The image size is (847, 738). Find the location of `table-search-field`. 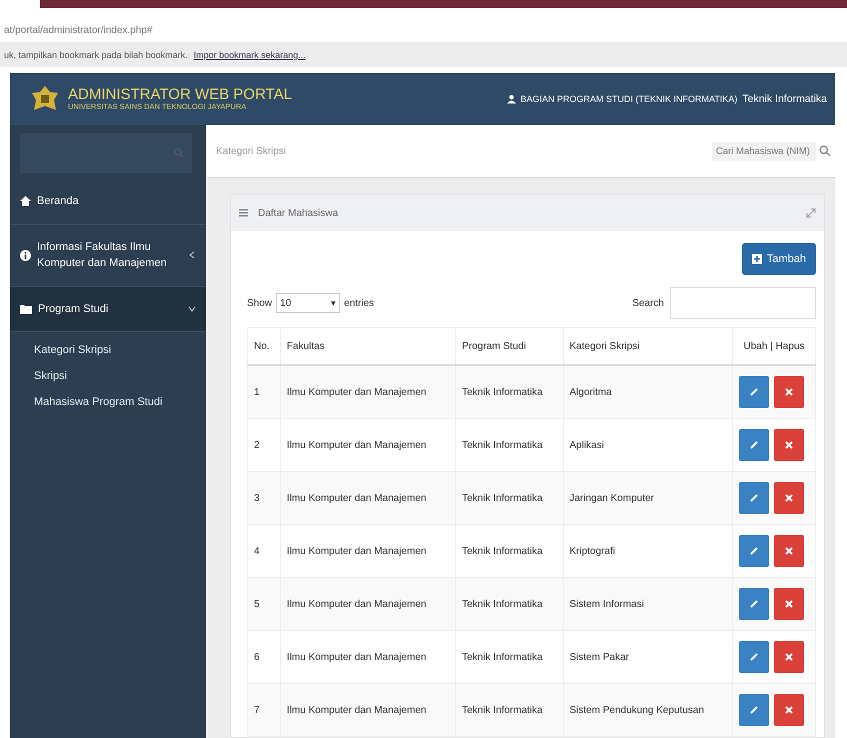

table-search-field is located at coordinates (743, 303).